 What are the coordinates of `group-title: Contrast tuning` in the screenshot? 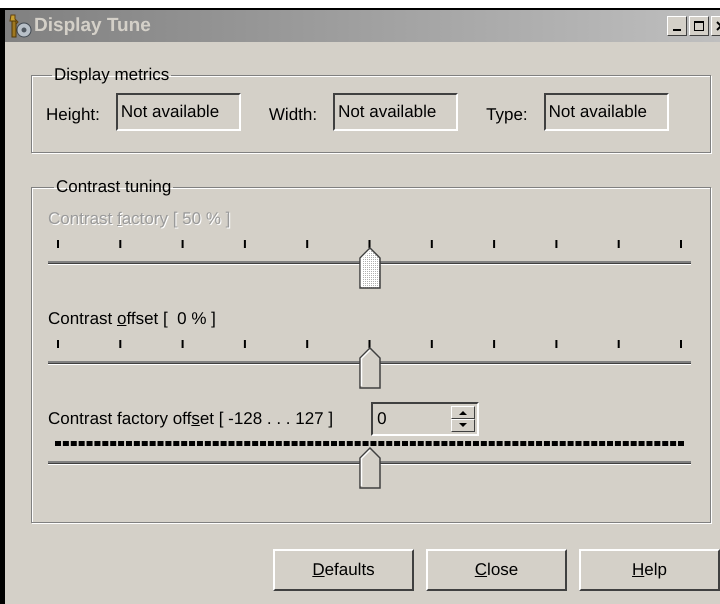 It's located at (113, 187).